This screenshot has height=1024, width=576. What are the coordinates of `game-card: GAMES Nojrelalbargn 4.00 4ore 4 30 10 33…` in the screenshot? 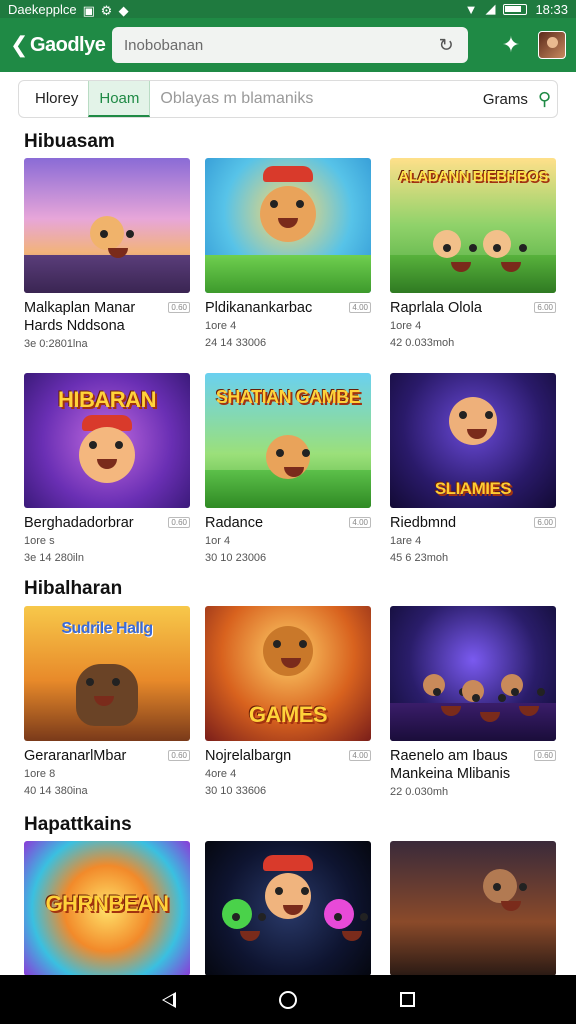 It's located at (288, 702).